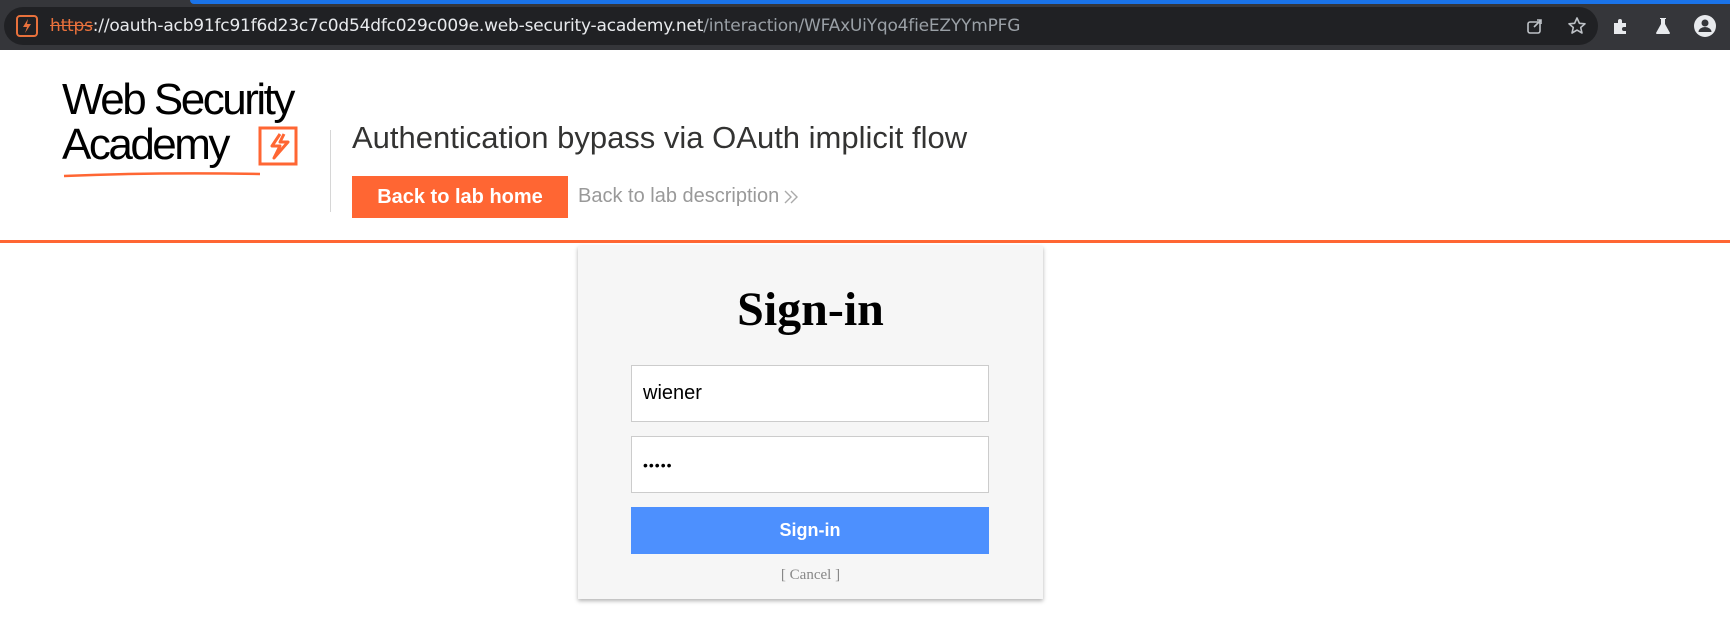 This screenshot has height=622, width=1730. I want to click on username-value: wiener, so click(672, 393).